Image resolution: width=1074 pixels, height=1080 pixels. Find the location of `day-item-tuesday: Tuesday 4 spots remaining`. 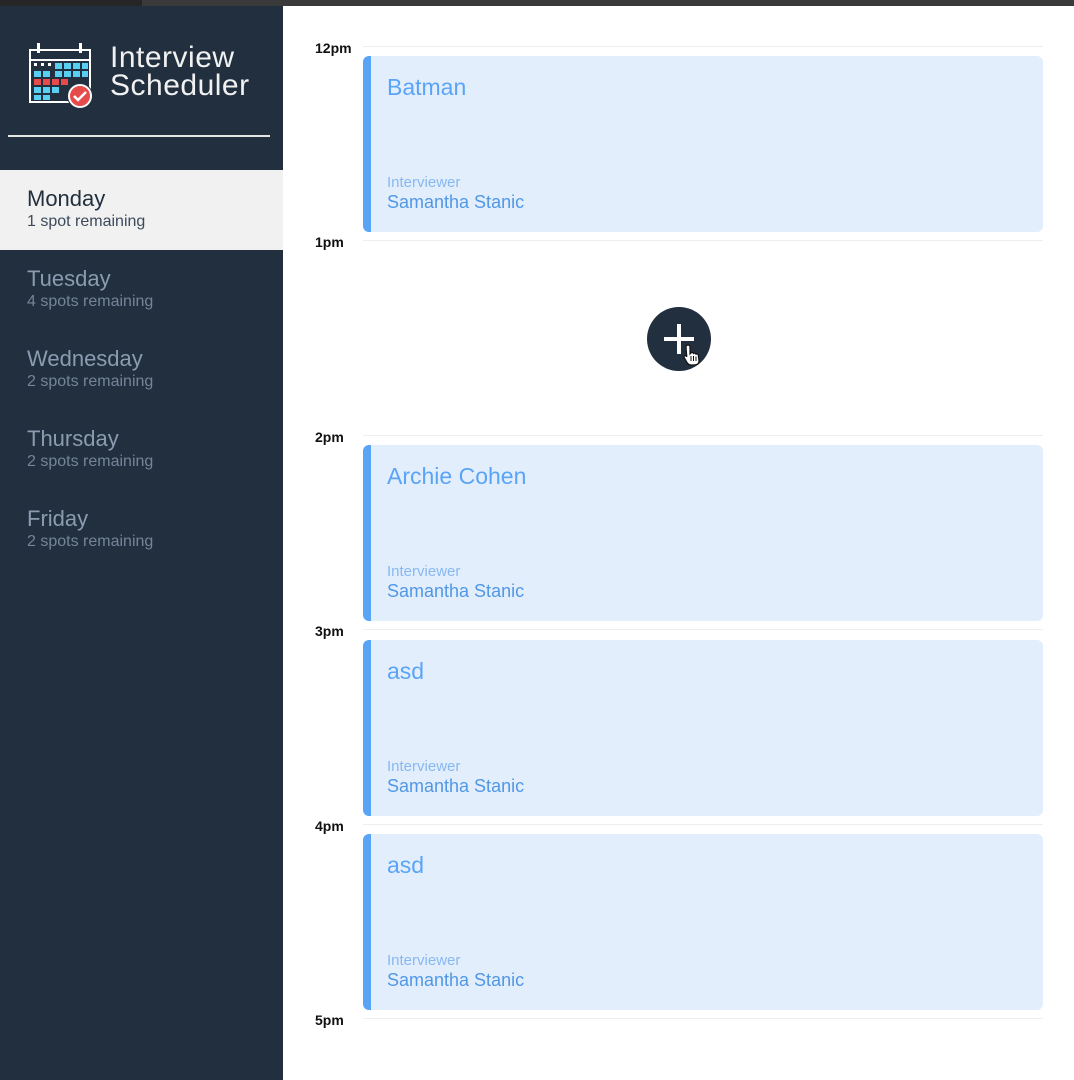

day-item-tuesday: Tuesday 4 spots remaining is located at coordinates (141, 290).